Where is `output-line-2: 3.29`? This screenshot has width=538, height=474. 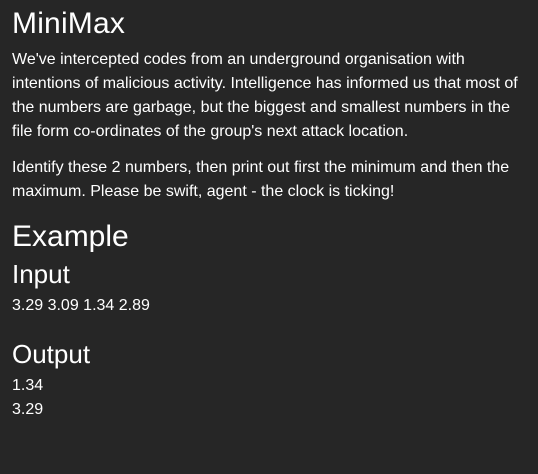 output-line-2: 3.29 is located at coordinates (28, 409).